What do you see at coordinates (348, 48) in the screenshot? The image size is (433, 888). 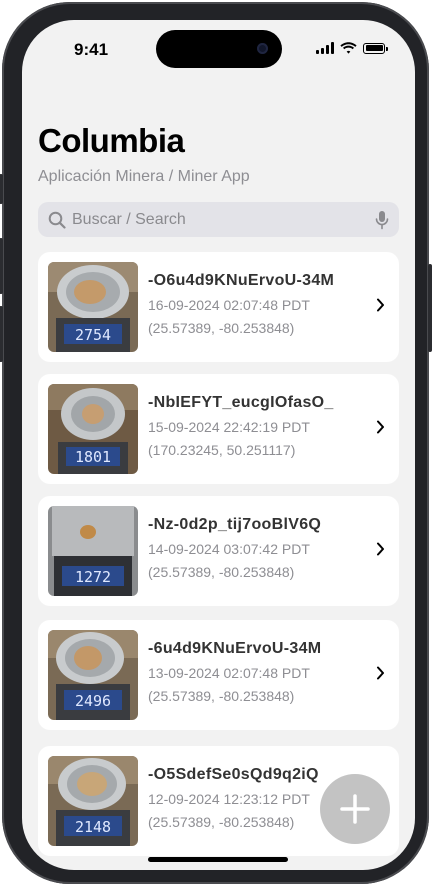 I see `wifi-icon` at bounding box center [348, 48].